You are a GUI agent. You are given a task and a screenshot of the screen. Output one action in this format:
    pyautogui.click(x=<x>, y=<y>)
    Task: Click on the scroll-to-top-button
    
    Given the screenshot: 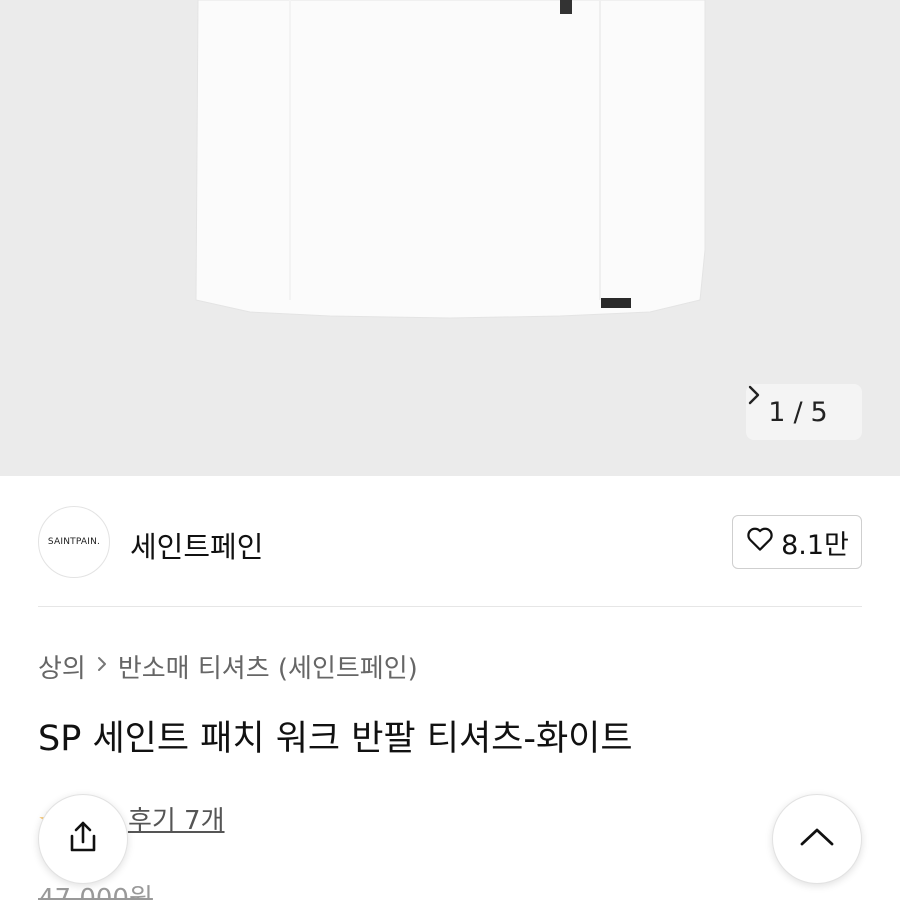 What is the action you would take?
    pyautogui.click(x=817, y=839)
    